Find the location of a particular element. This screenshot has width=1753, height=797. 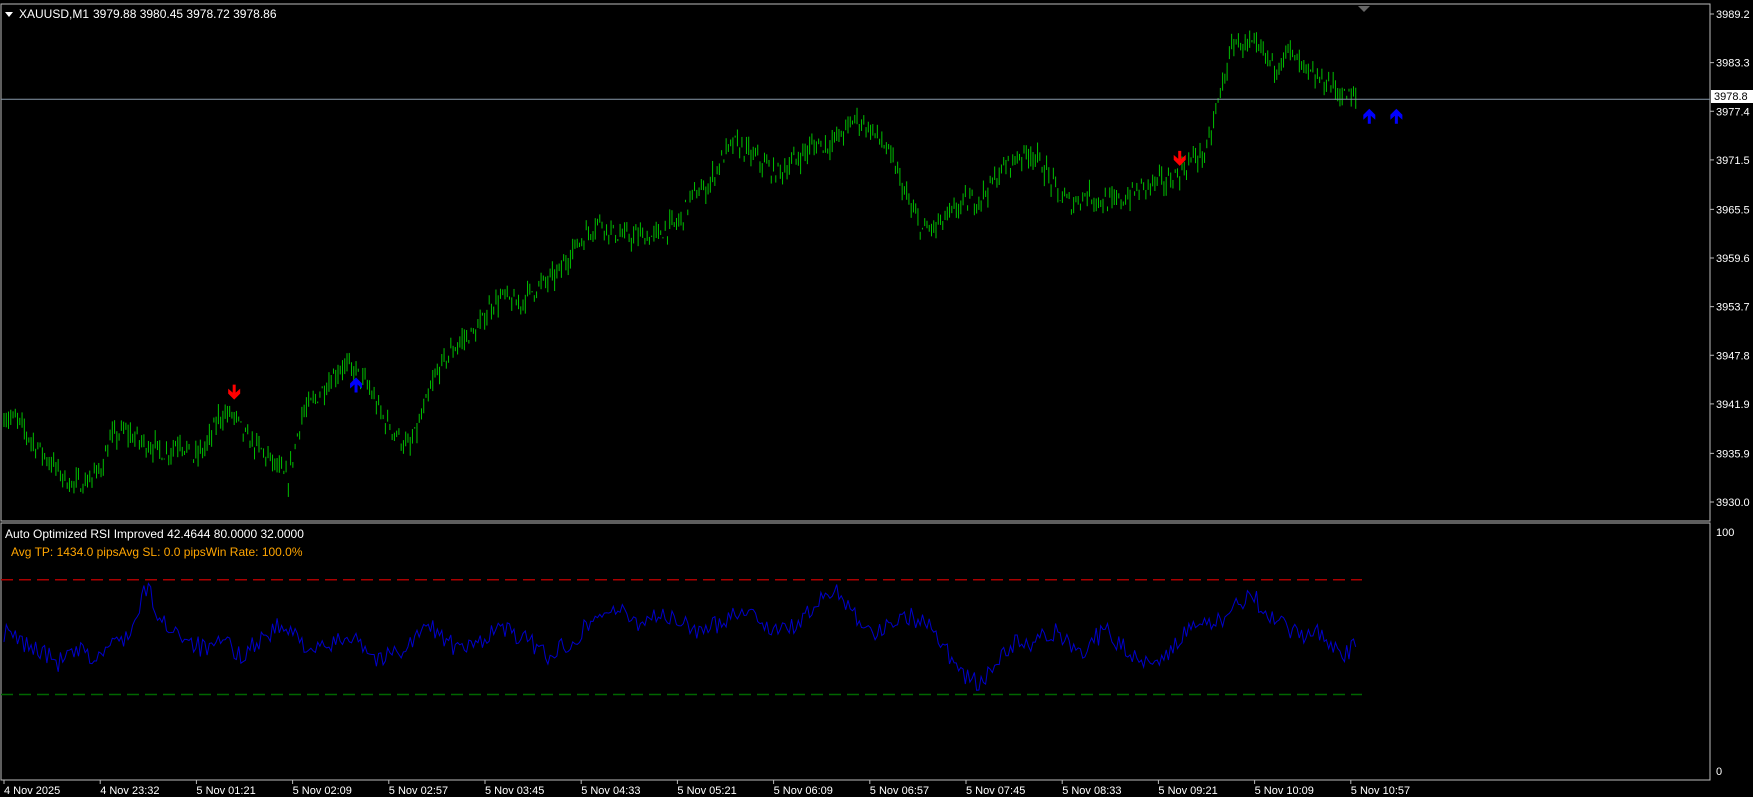

time-tick-label: 5 Nov 06:09 is located at coordinates (803, 791).